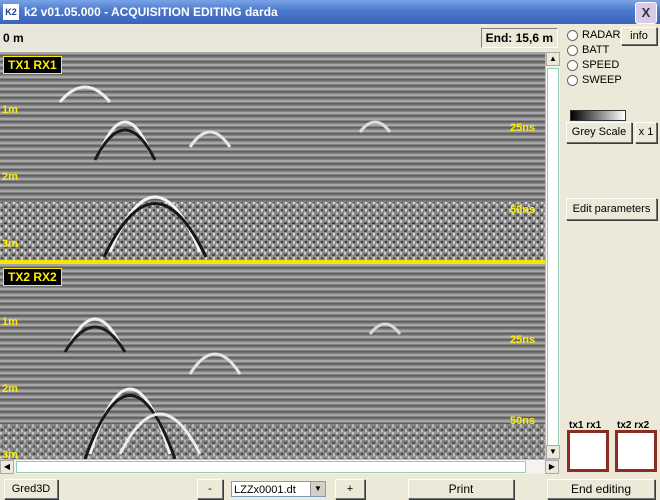 Image resolution: width=660 pixels, height=500 pixels. I want to click on channel-1-label: TX1 RX1, so click(32, 65).